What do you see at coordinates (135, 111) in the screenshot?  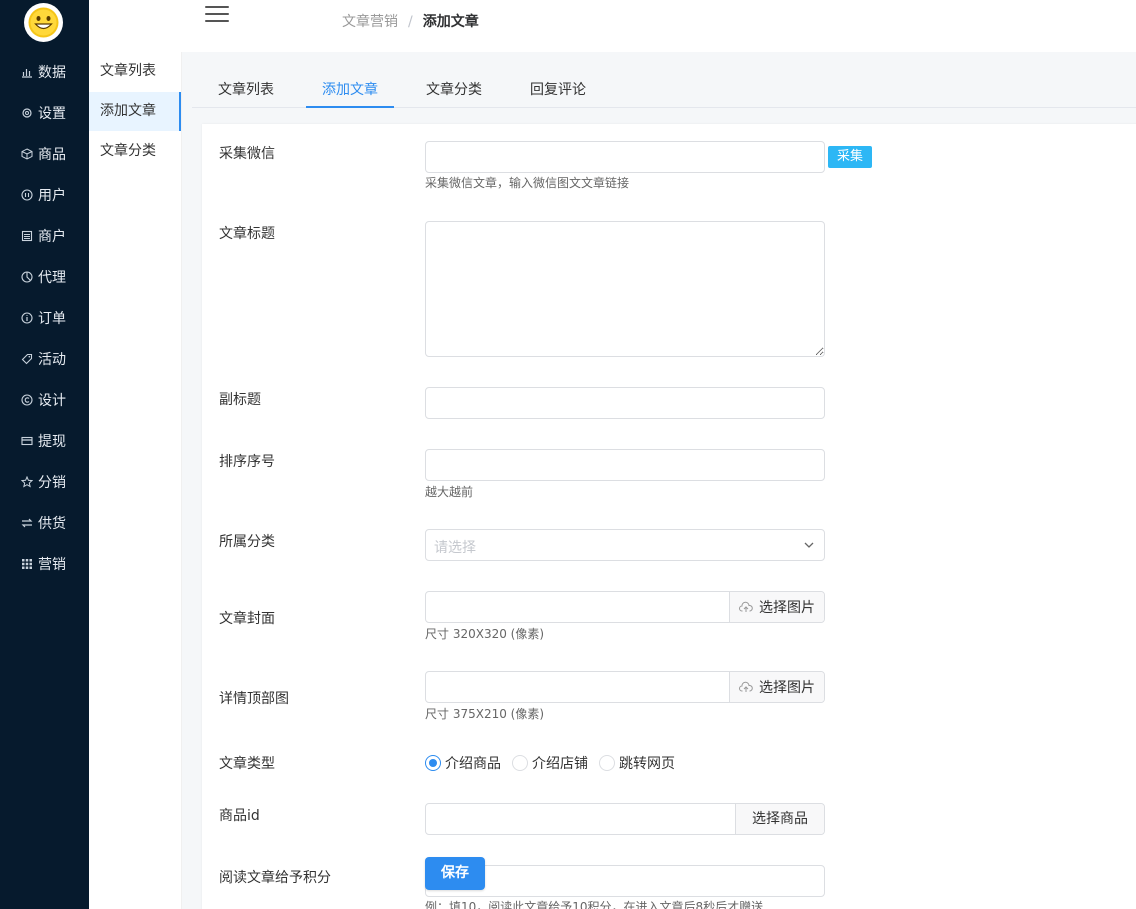 I see `submenu-item-add-article: 添加文章` at bounding box center [135, 111].